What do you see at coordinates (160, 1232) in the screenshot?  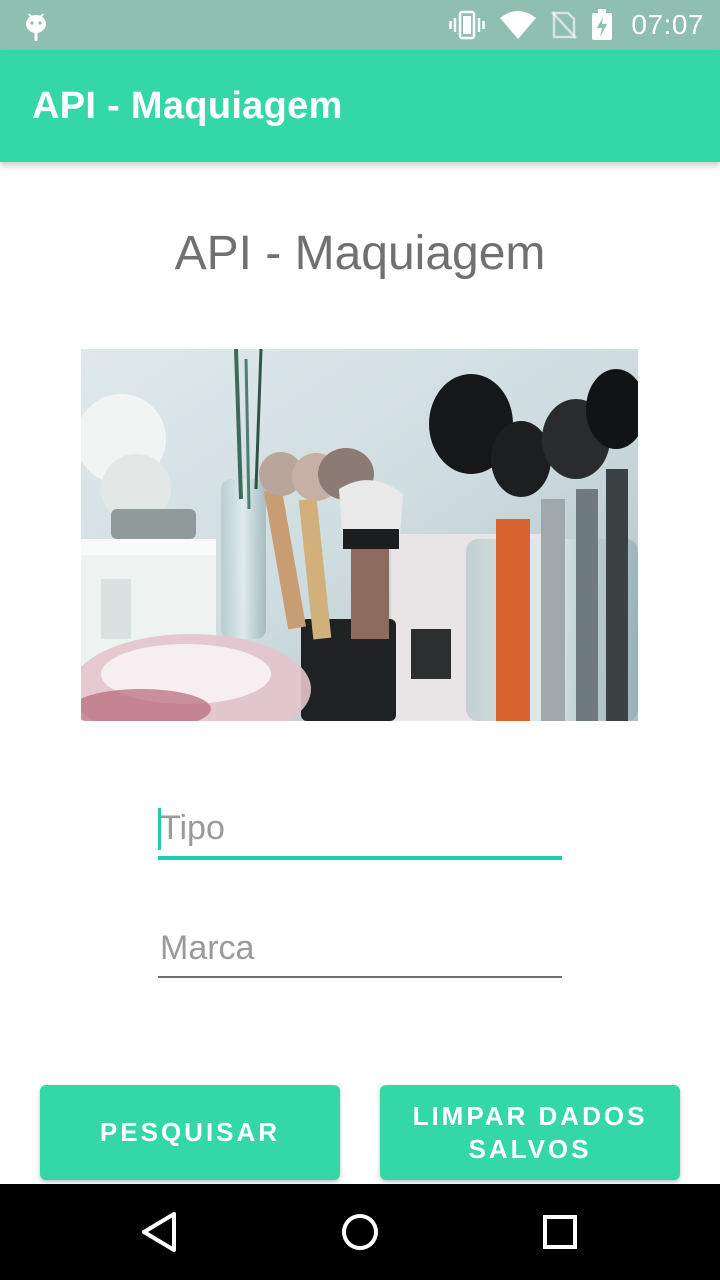 I see `back-icon` at bounding box center [160, 1232].